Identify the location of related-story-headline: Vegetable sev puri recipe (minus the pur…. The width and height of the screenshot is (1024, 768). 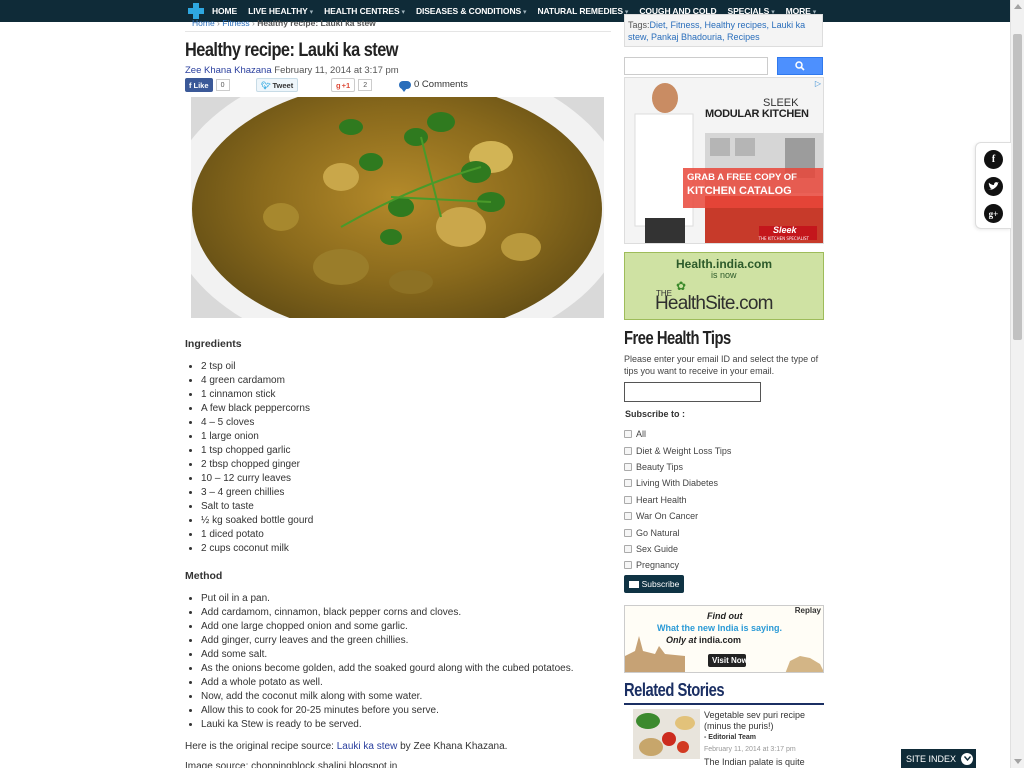
(764, 721).